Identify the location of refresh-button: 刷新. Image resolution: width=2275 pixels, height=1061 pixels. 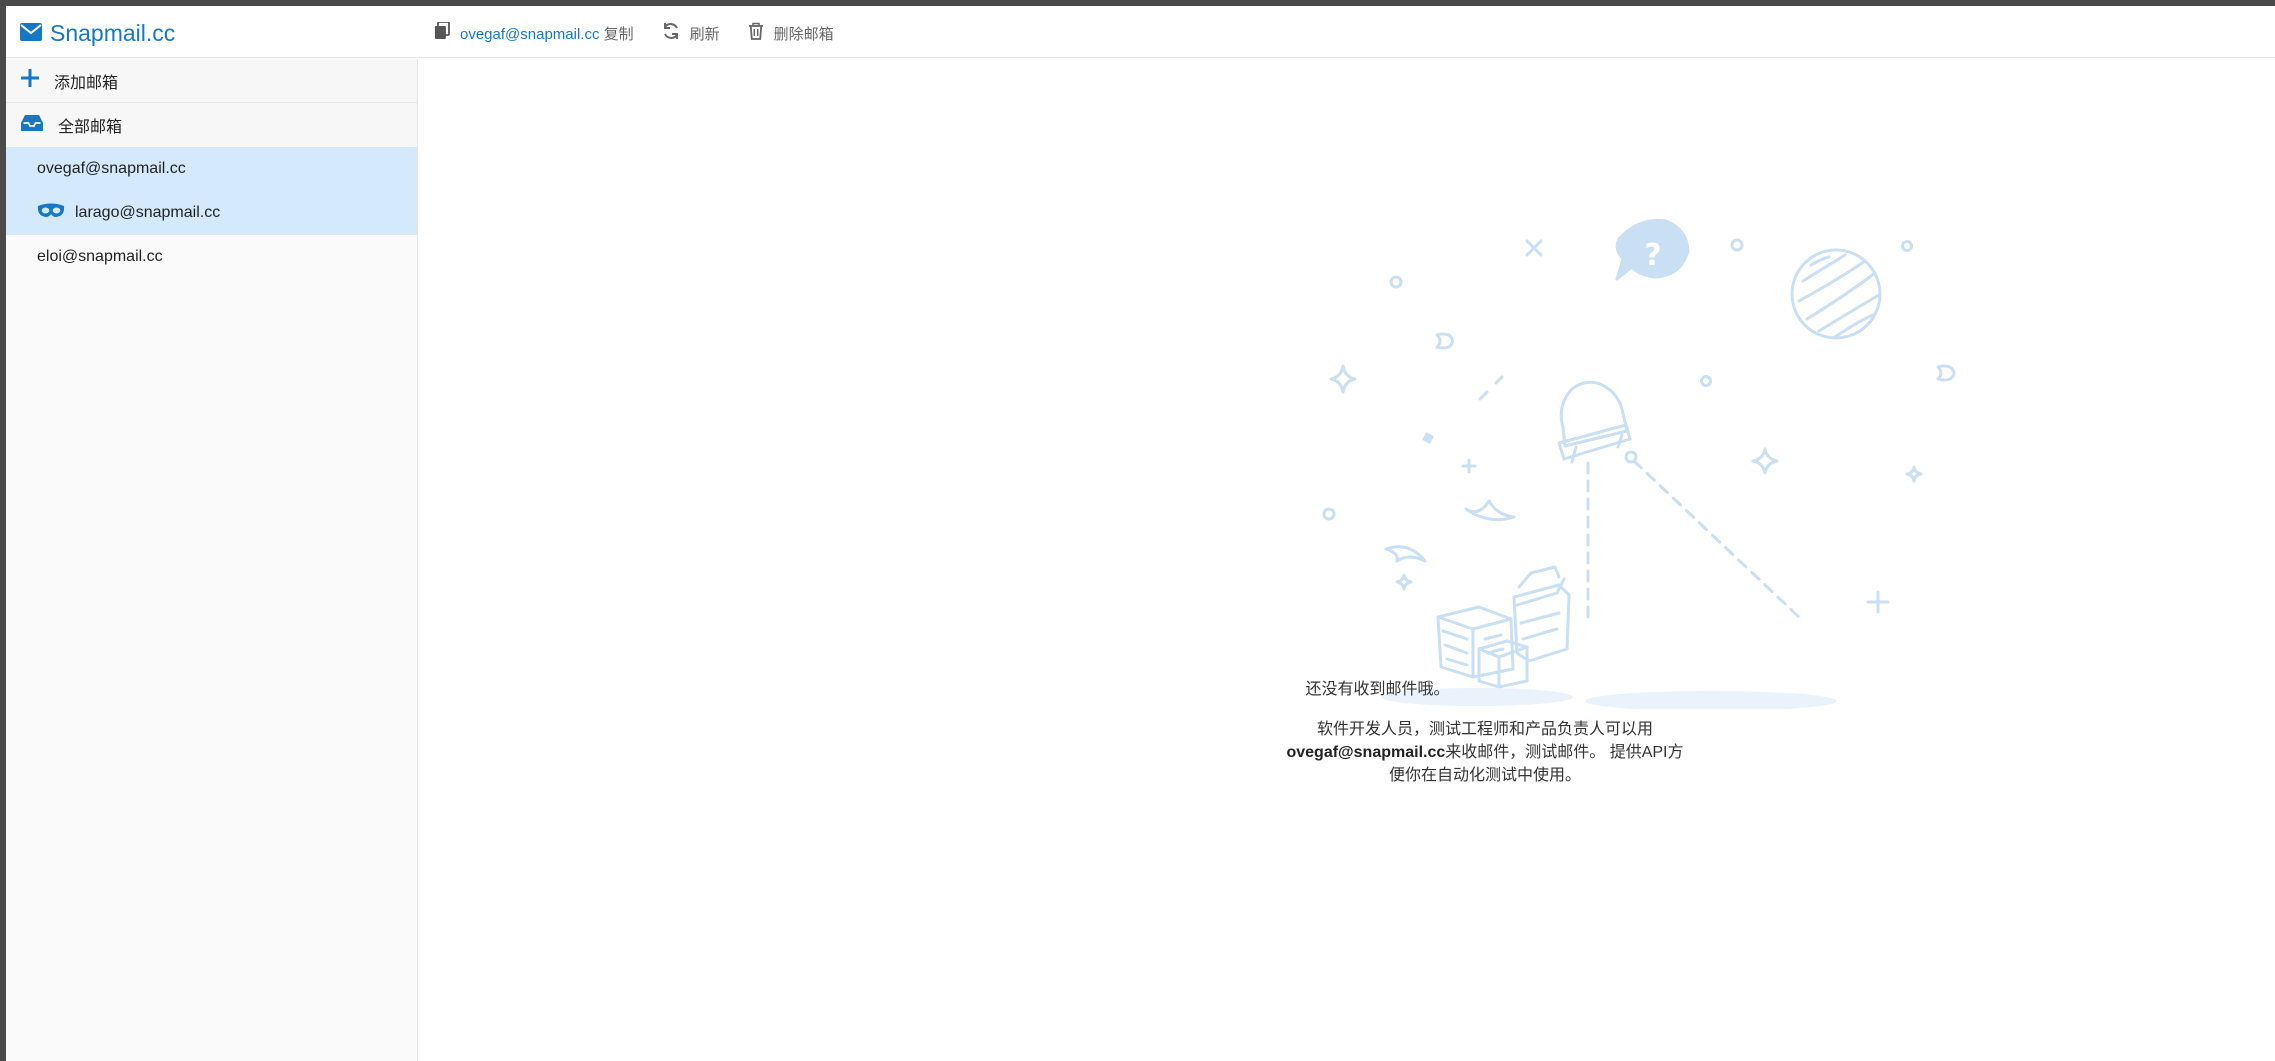
(691, 33).